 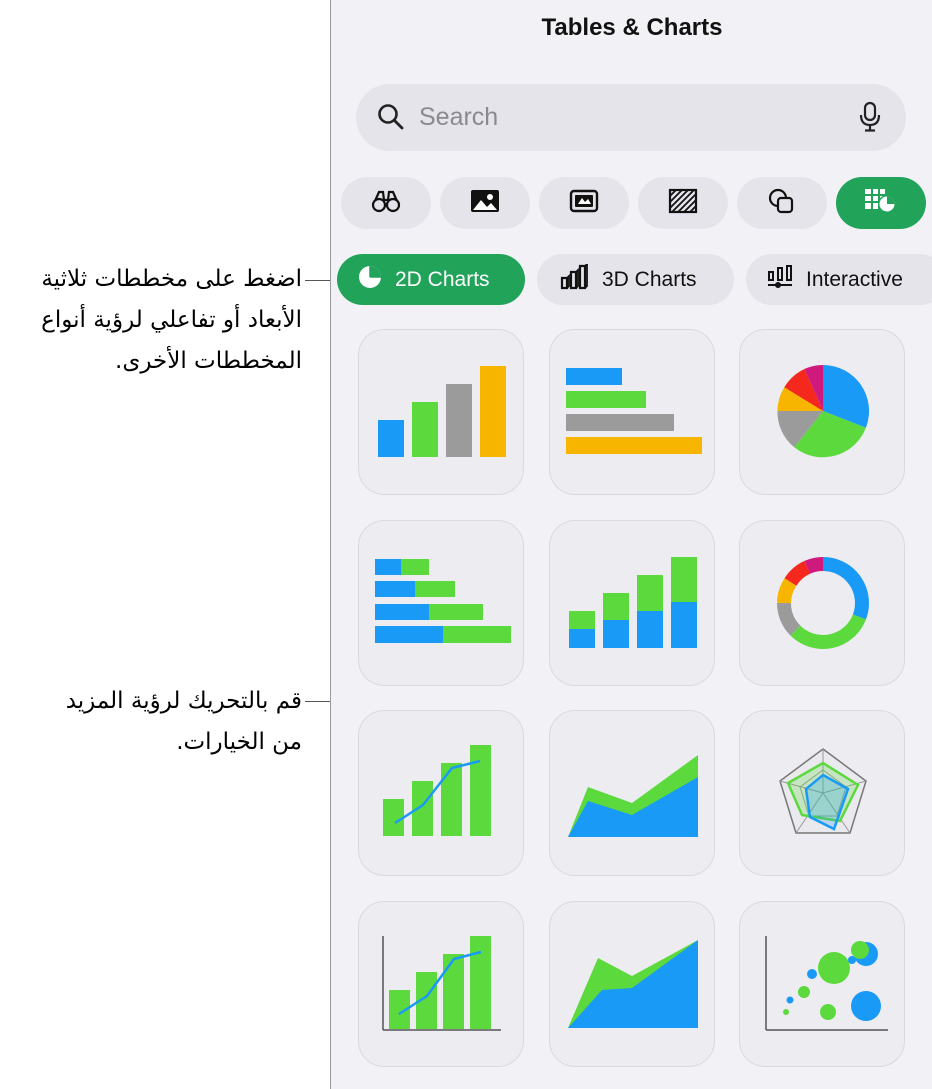 I want to click on interactive-chart-icon, so click(x=786, y=280).